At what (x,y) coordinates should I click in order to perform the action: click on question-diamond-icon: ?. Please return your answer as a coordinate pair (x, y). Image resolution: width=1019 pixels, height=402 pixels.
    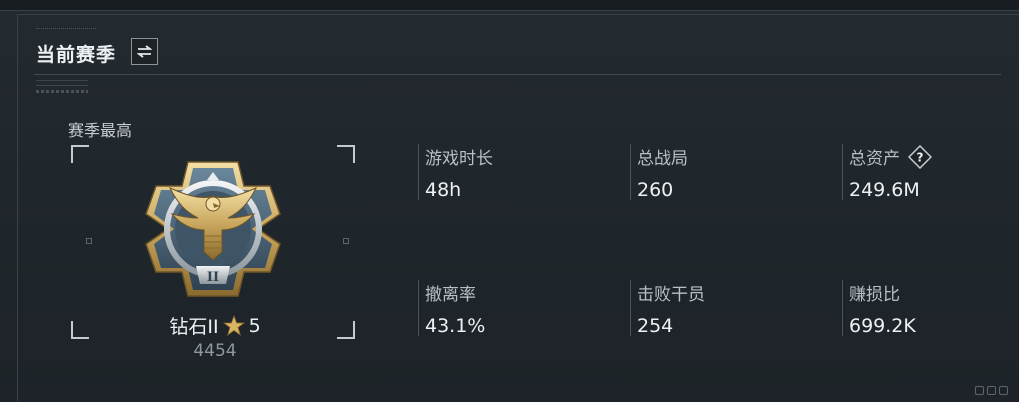
    Looking at the image, I should click on (920, 156).